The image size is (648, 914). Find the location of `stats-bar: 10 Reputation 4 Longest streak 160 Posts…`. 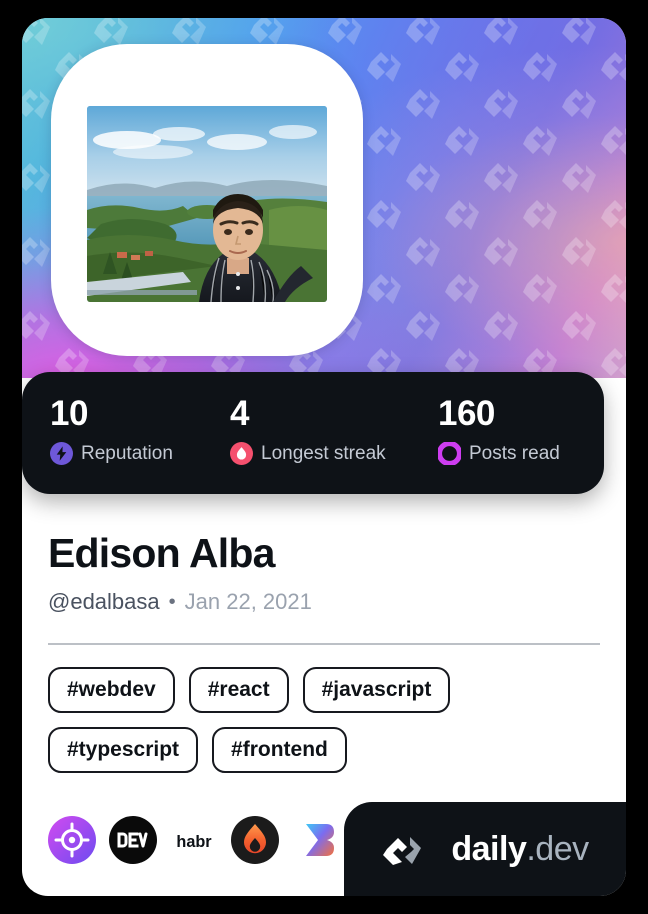

stats-bar: 10 Reputation 4 Longest streak 160 Posts… is located at coordinates (313, 433).